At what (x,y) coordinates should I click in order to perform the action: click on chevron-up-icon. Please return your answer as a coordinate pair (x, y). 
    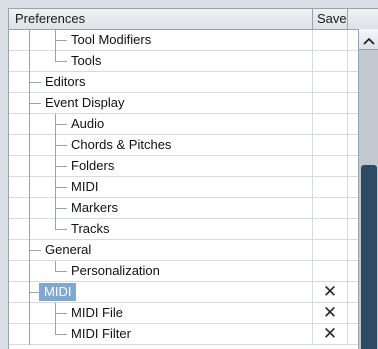
    Looking at the image, I should click on (368, 39).